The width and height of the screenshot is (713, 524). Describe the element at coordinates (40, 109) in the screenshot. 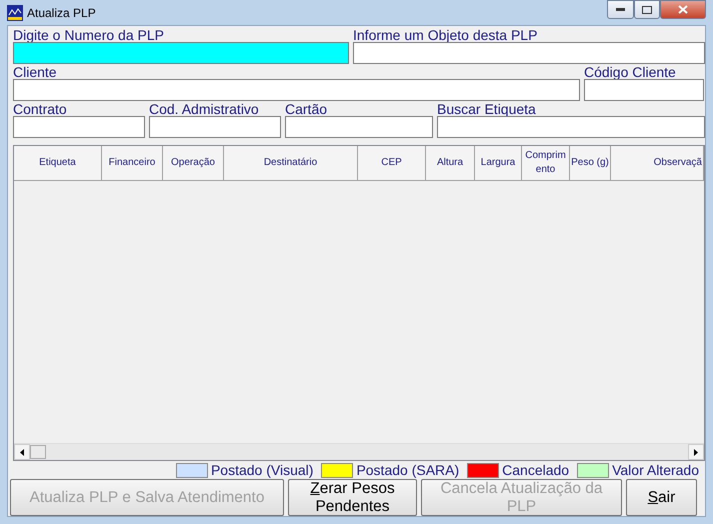

I see `field-label: Contrato` at that location.